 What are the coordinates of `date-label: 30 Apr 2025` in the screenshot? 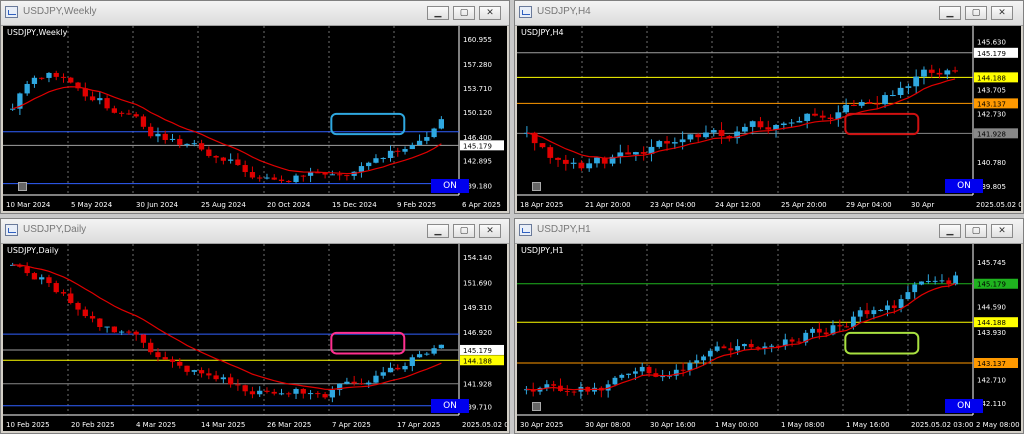 It's located at (541, 425).